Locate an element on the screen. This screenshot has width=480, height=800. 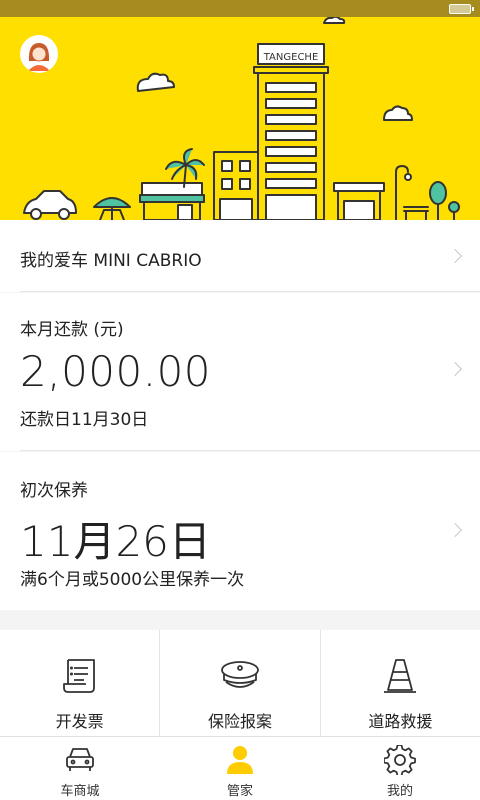
my-car-label: 我的爱车 MINI CABRIO is located at coordinates (111, 261).